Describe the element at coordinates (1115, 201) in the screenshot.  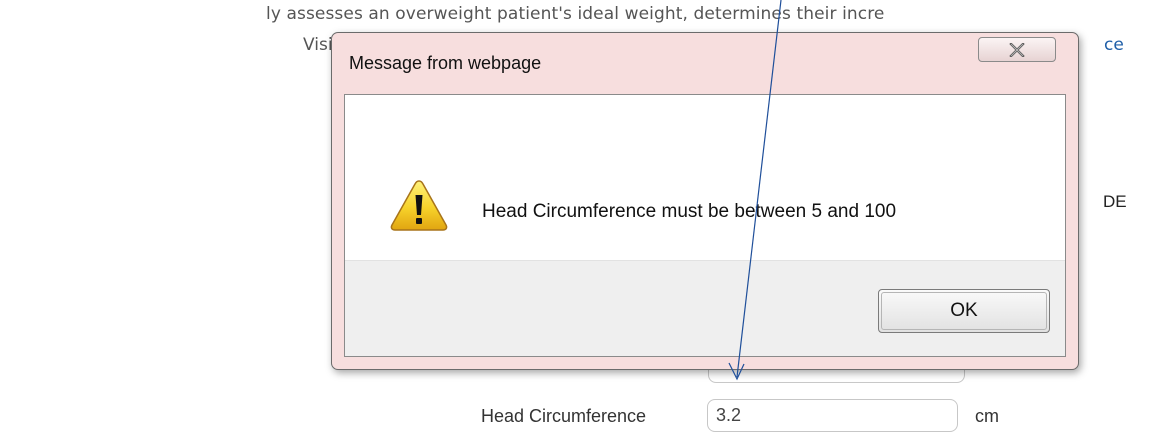
I see `background-text-fragment: DE` at that location.